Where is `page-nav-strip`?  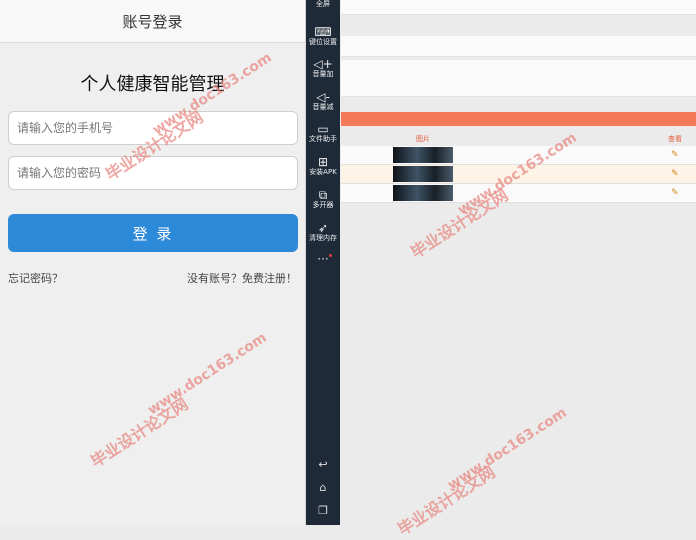 page-nav-strip is located at coordinates (518, 46).